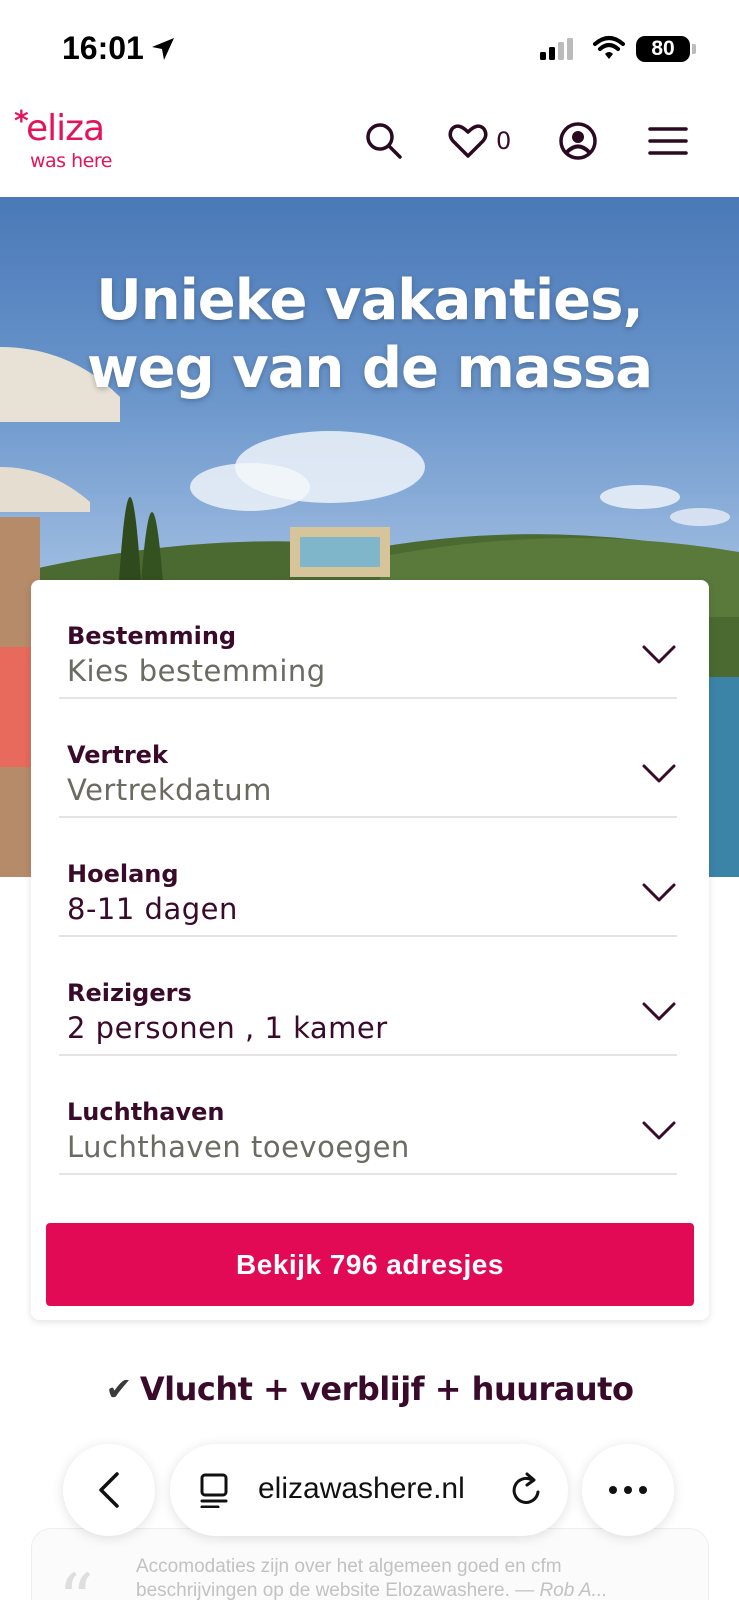 This screenshot has height=1600, width=739. I want to click on status-time: 16:01, so click(103, 48).